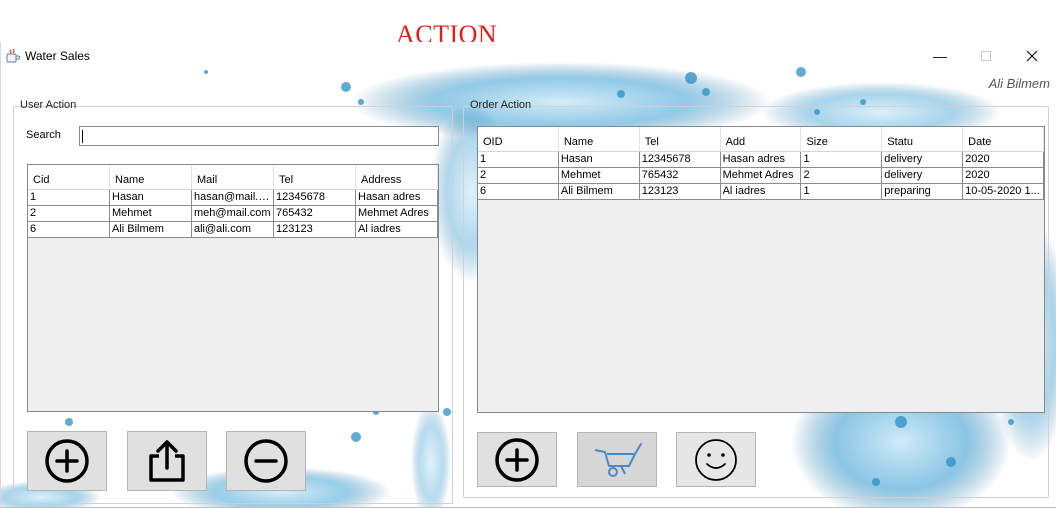 The width and height of the screenshot is (1056, 508). I want to click on close-icon, so click(1032, 56).